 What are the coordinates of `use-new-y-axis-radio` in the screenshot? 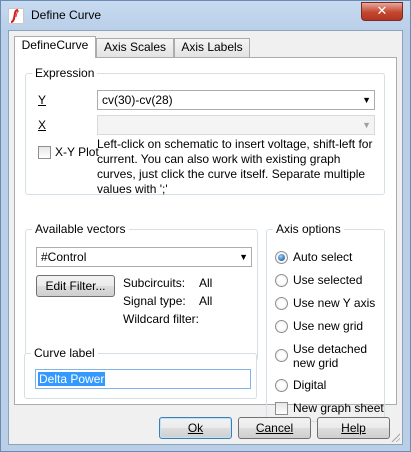 It's located at (281, 303).